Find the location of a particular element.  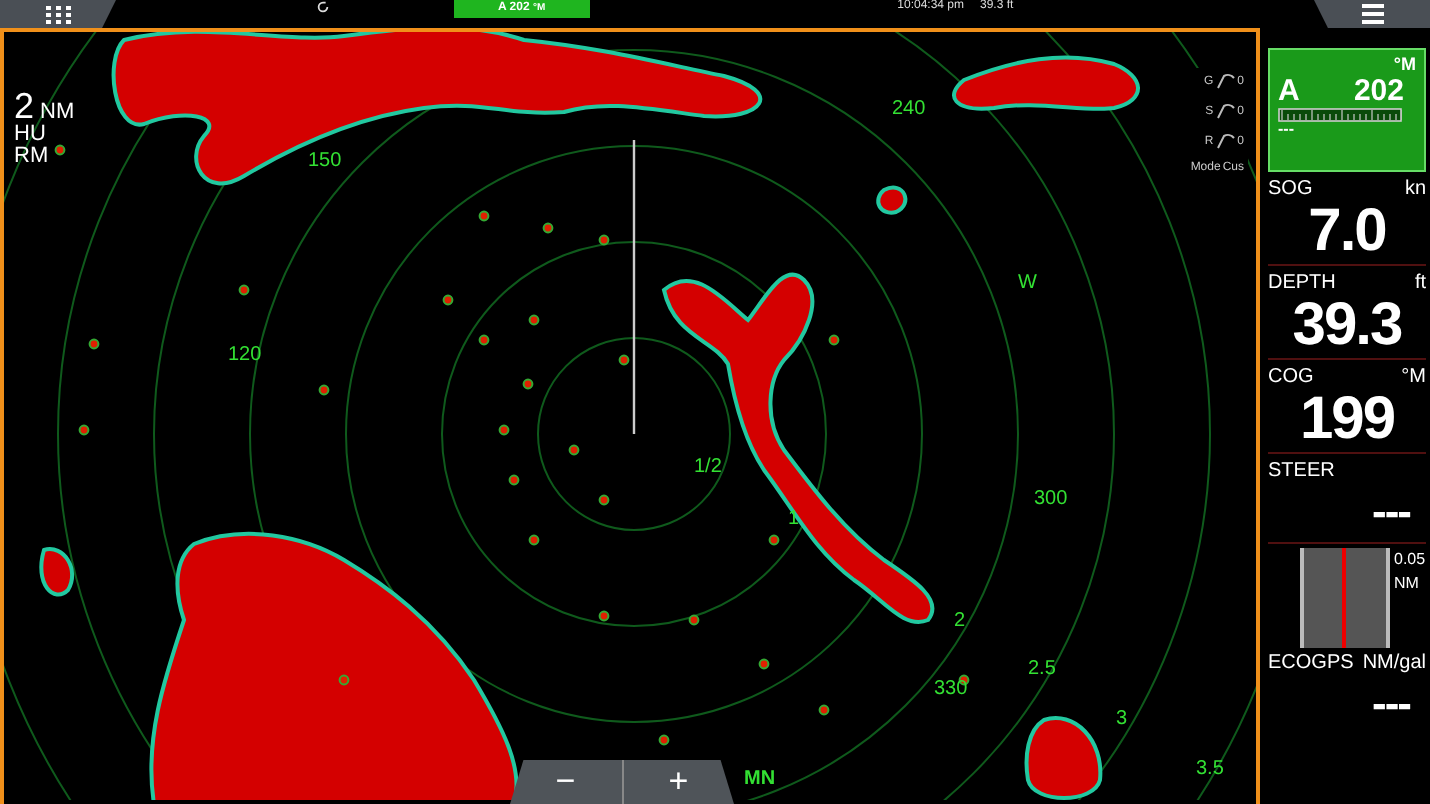

xte-scale: 0.05 is located at coordinates (1410, 560).